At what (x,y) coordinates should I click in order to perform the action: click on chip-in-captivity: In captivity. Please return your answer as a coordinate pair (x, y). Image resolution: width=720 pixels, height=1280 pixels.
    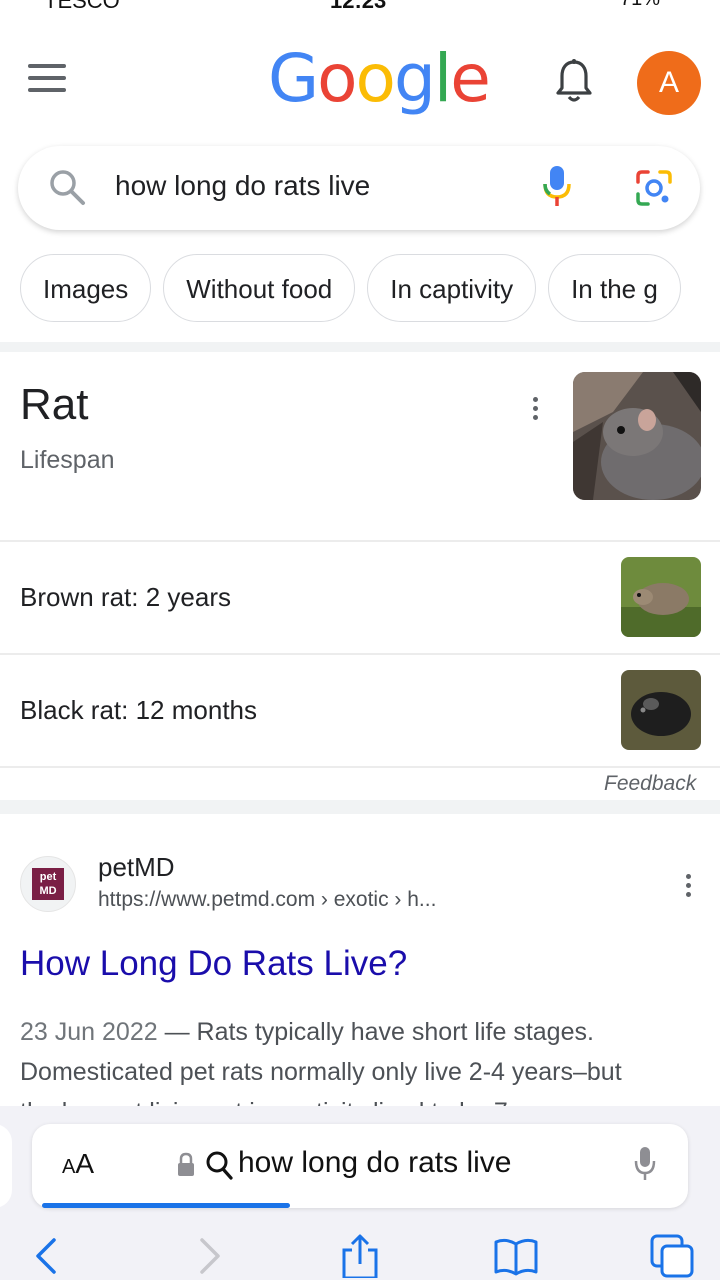
    Looking at the image, I should click on (452, 288).